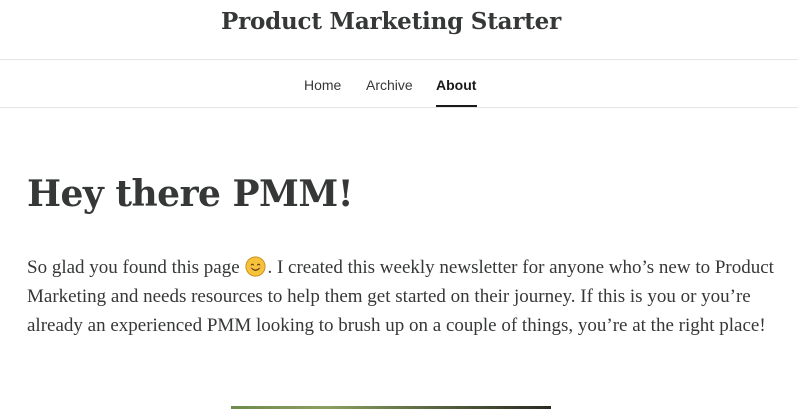 The width and height of the screenshot is (798, 409). What do you see at coordinates (322, 85) in the screenshot?
I see `nav-item-home: Home` at bounding box center [322, 85].